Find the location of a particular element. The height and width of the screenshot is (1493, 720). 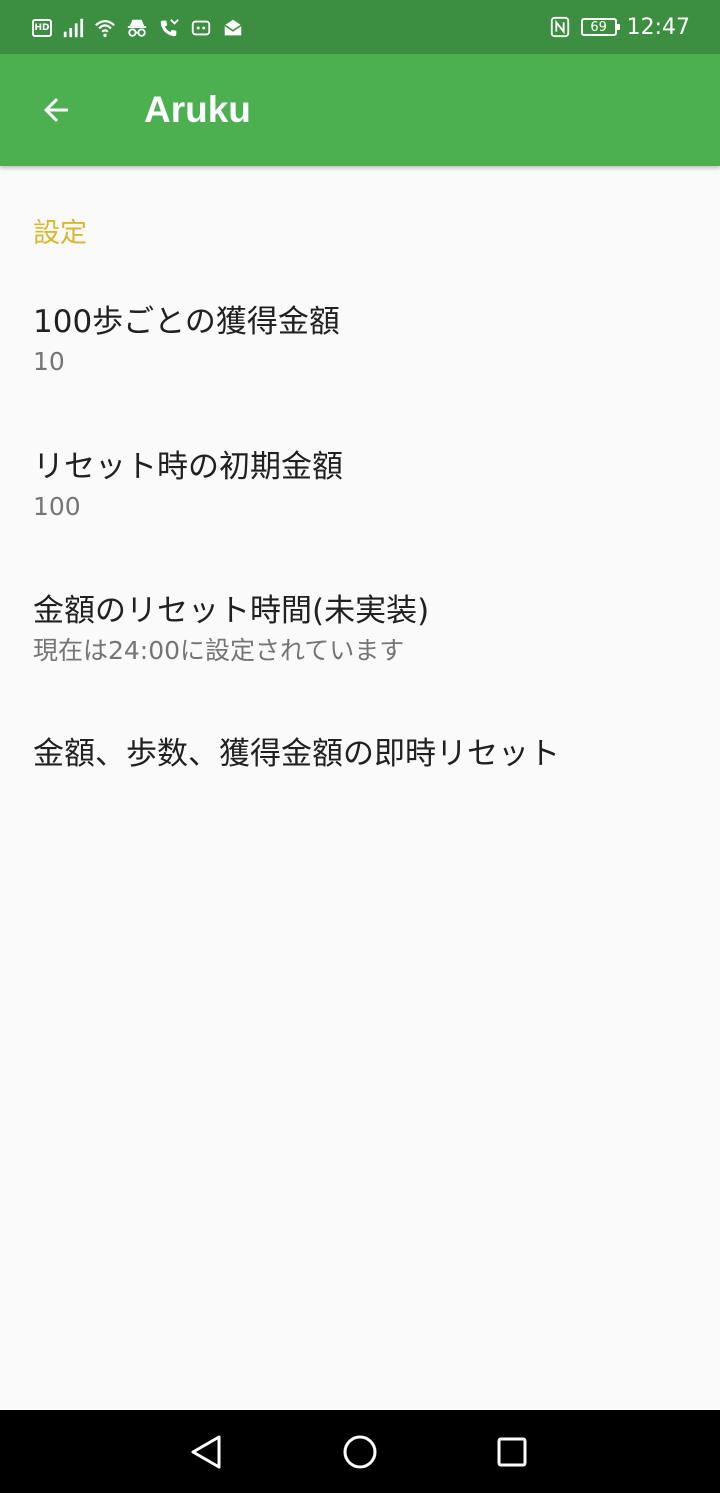

navigation-bar is located at coordinates (360, 1451).